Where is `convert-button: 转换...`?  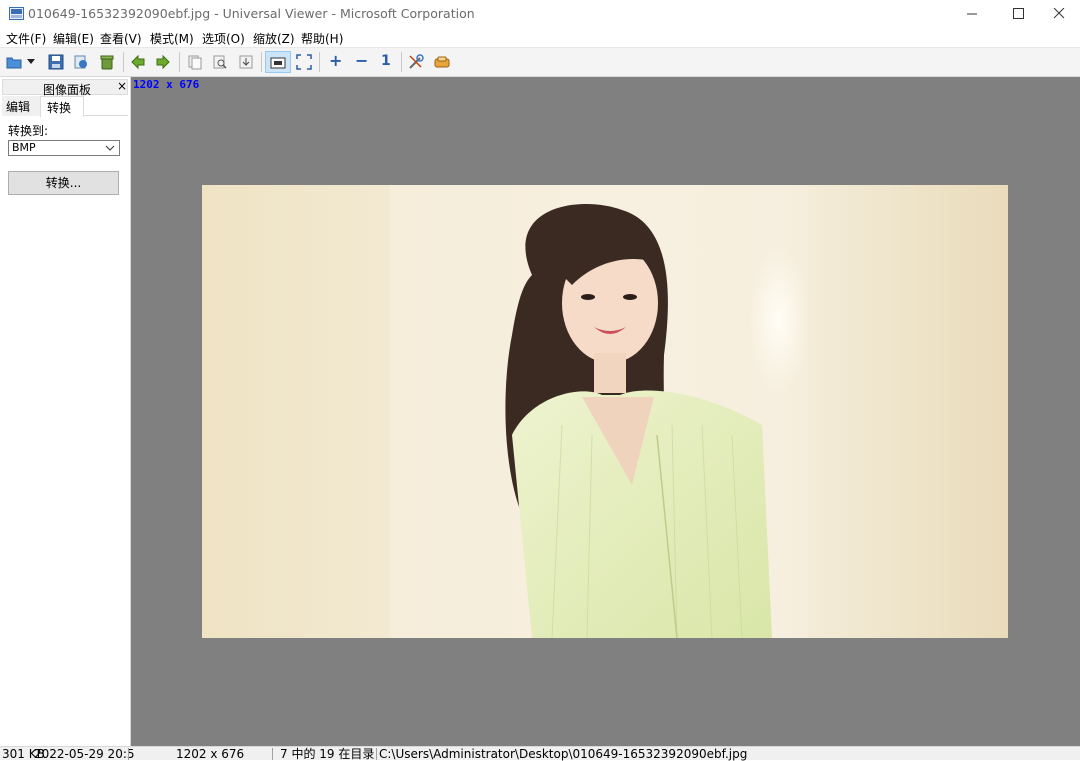 convert-button: 转换... is located at coordinates (63, 183).